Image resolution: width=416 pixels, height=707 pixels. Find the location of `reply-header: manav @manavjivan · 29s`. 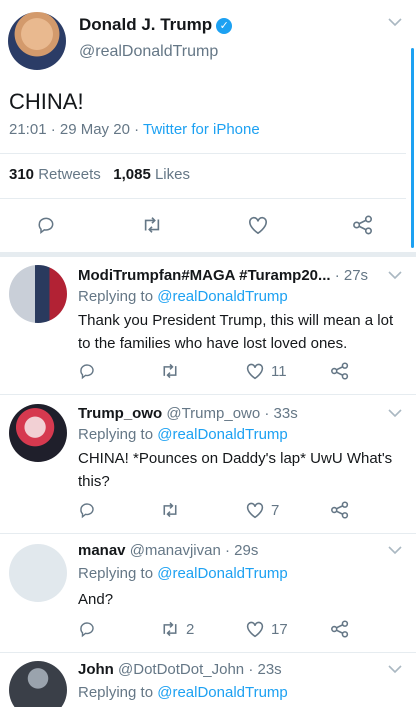

reply-header: manav @manavjivan · 29s is located at coordinates (168, 550).